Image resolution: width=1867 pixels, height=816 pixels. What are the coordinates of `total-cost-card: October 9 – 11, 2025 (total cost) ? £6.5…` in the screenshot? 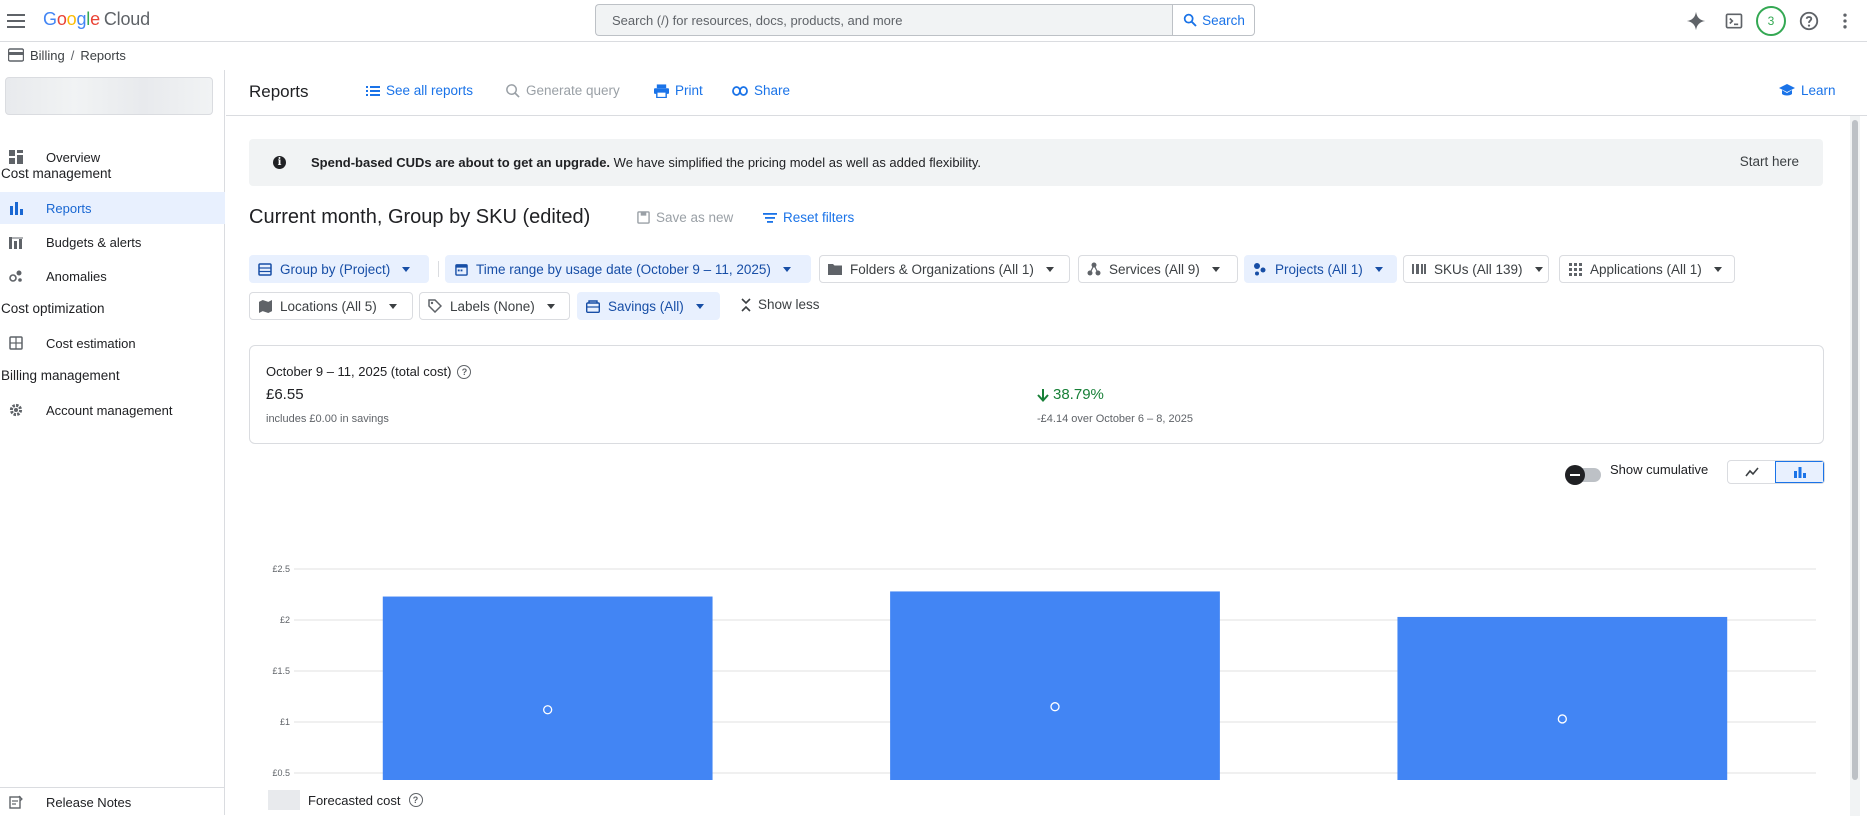 It's located at (1036, 394).